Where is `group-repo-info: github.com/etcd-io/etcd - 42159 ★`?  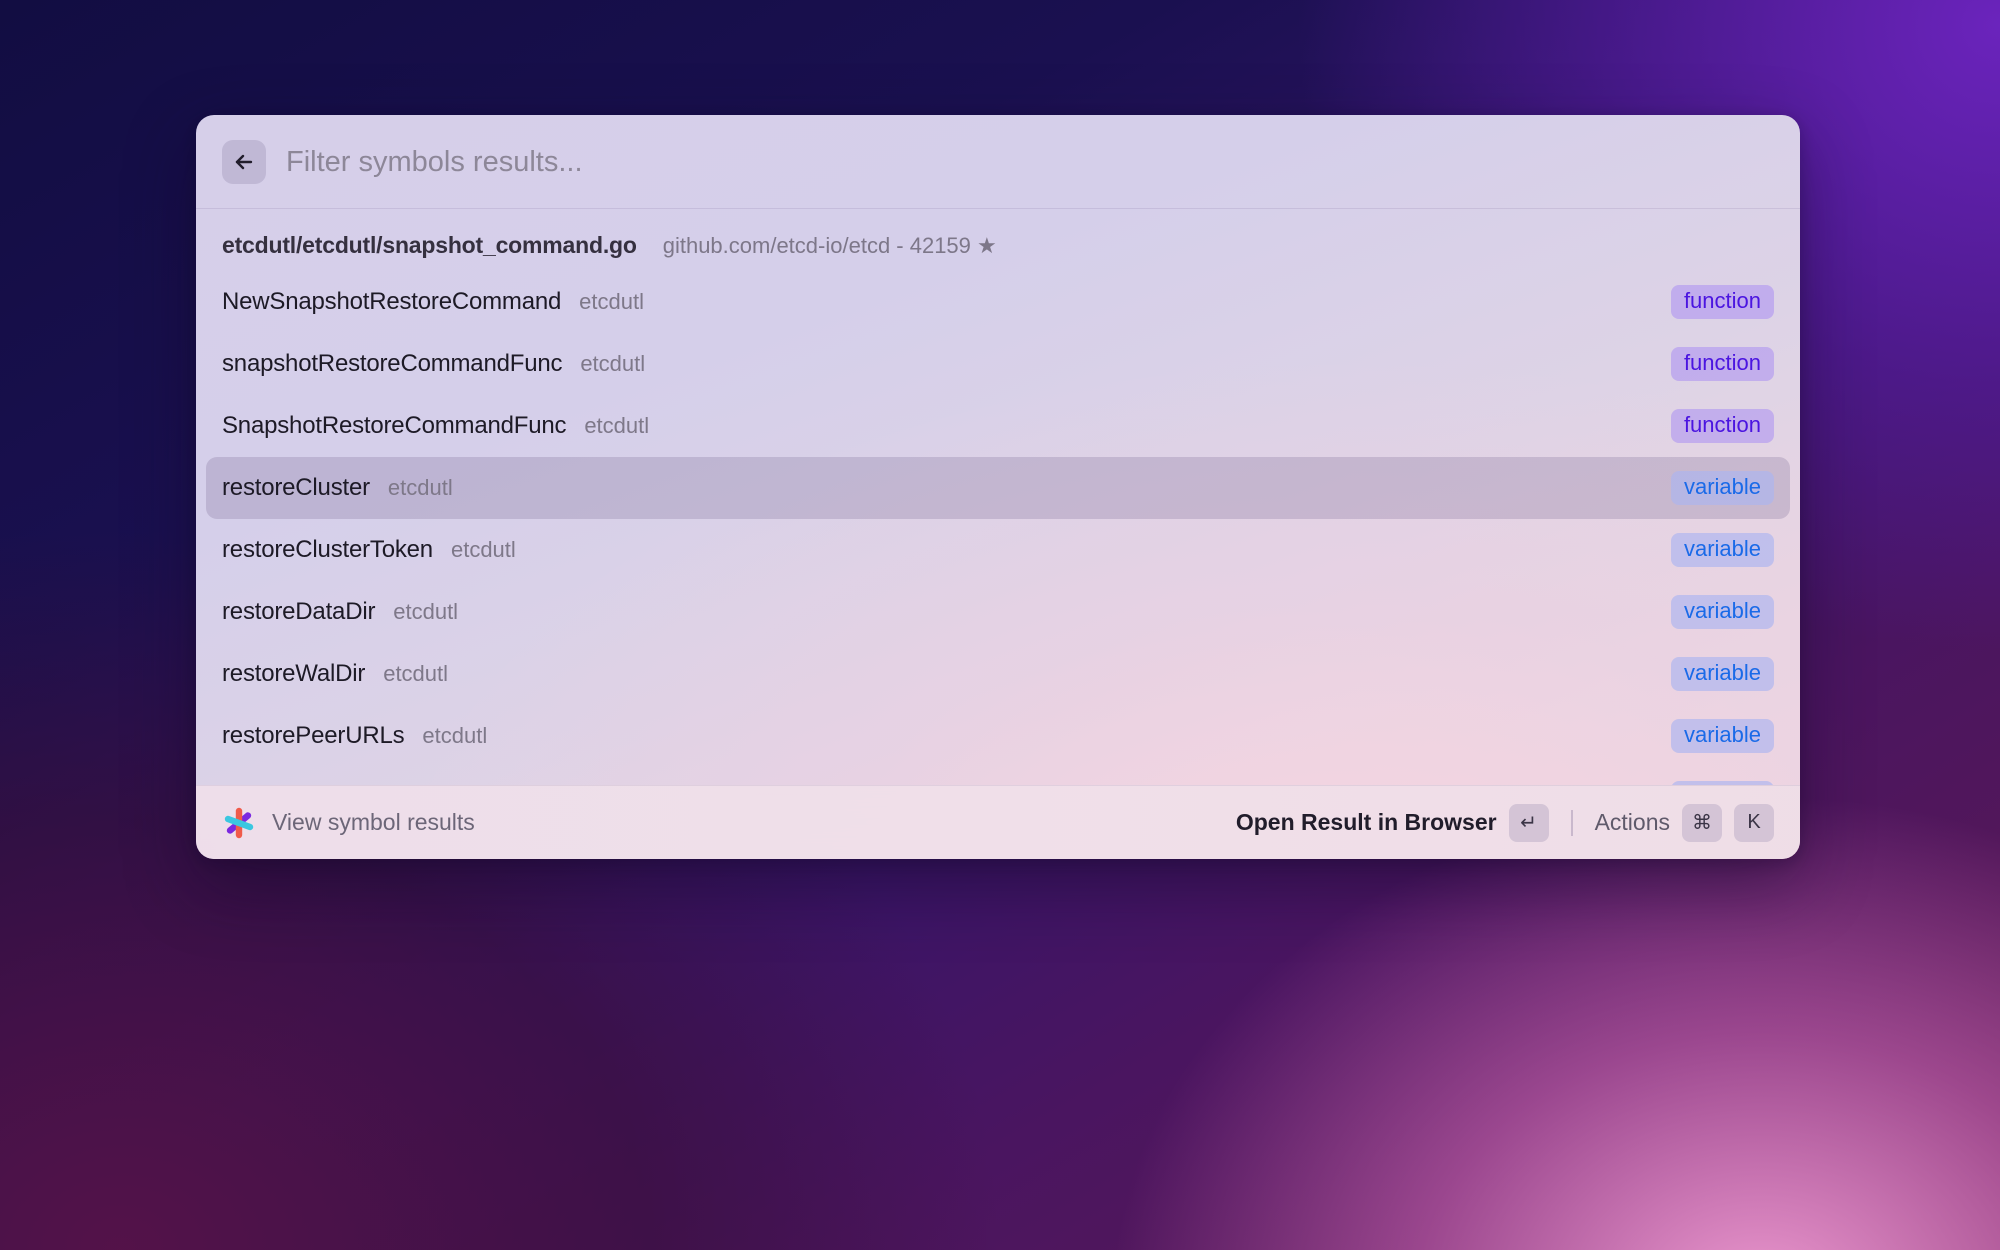
group-repo-info: github.com/etcd-io/etcd - 42159 ★ is located at coordinates (829, 245).